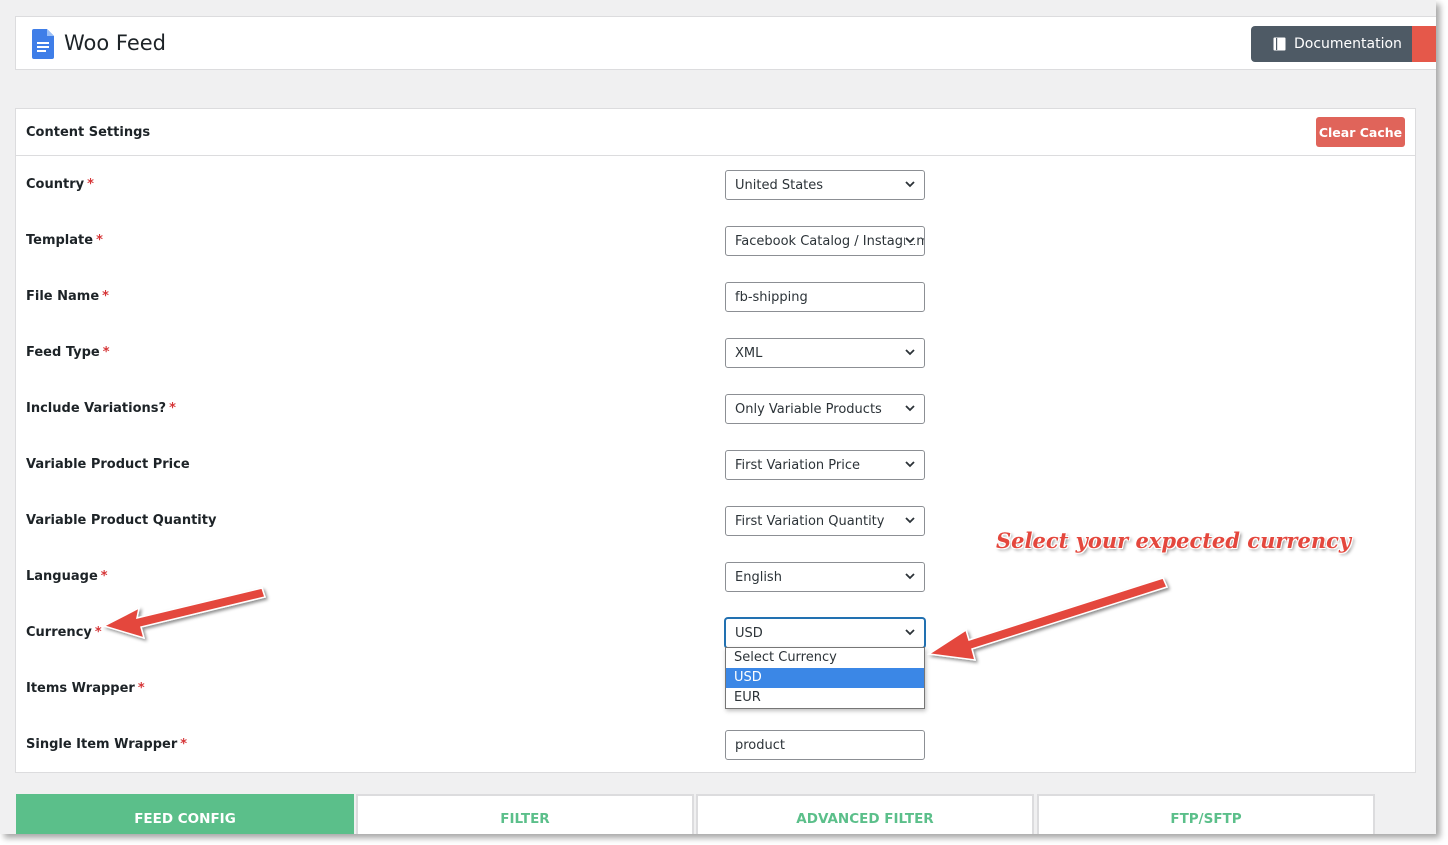 Image resolution: width=1448 pixels, height=845 pixels. I want to click on country-label: Country *, so click(60, 184).